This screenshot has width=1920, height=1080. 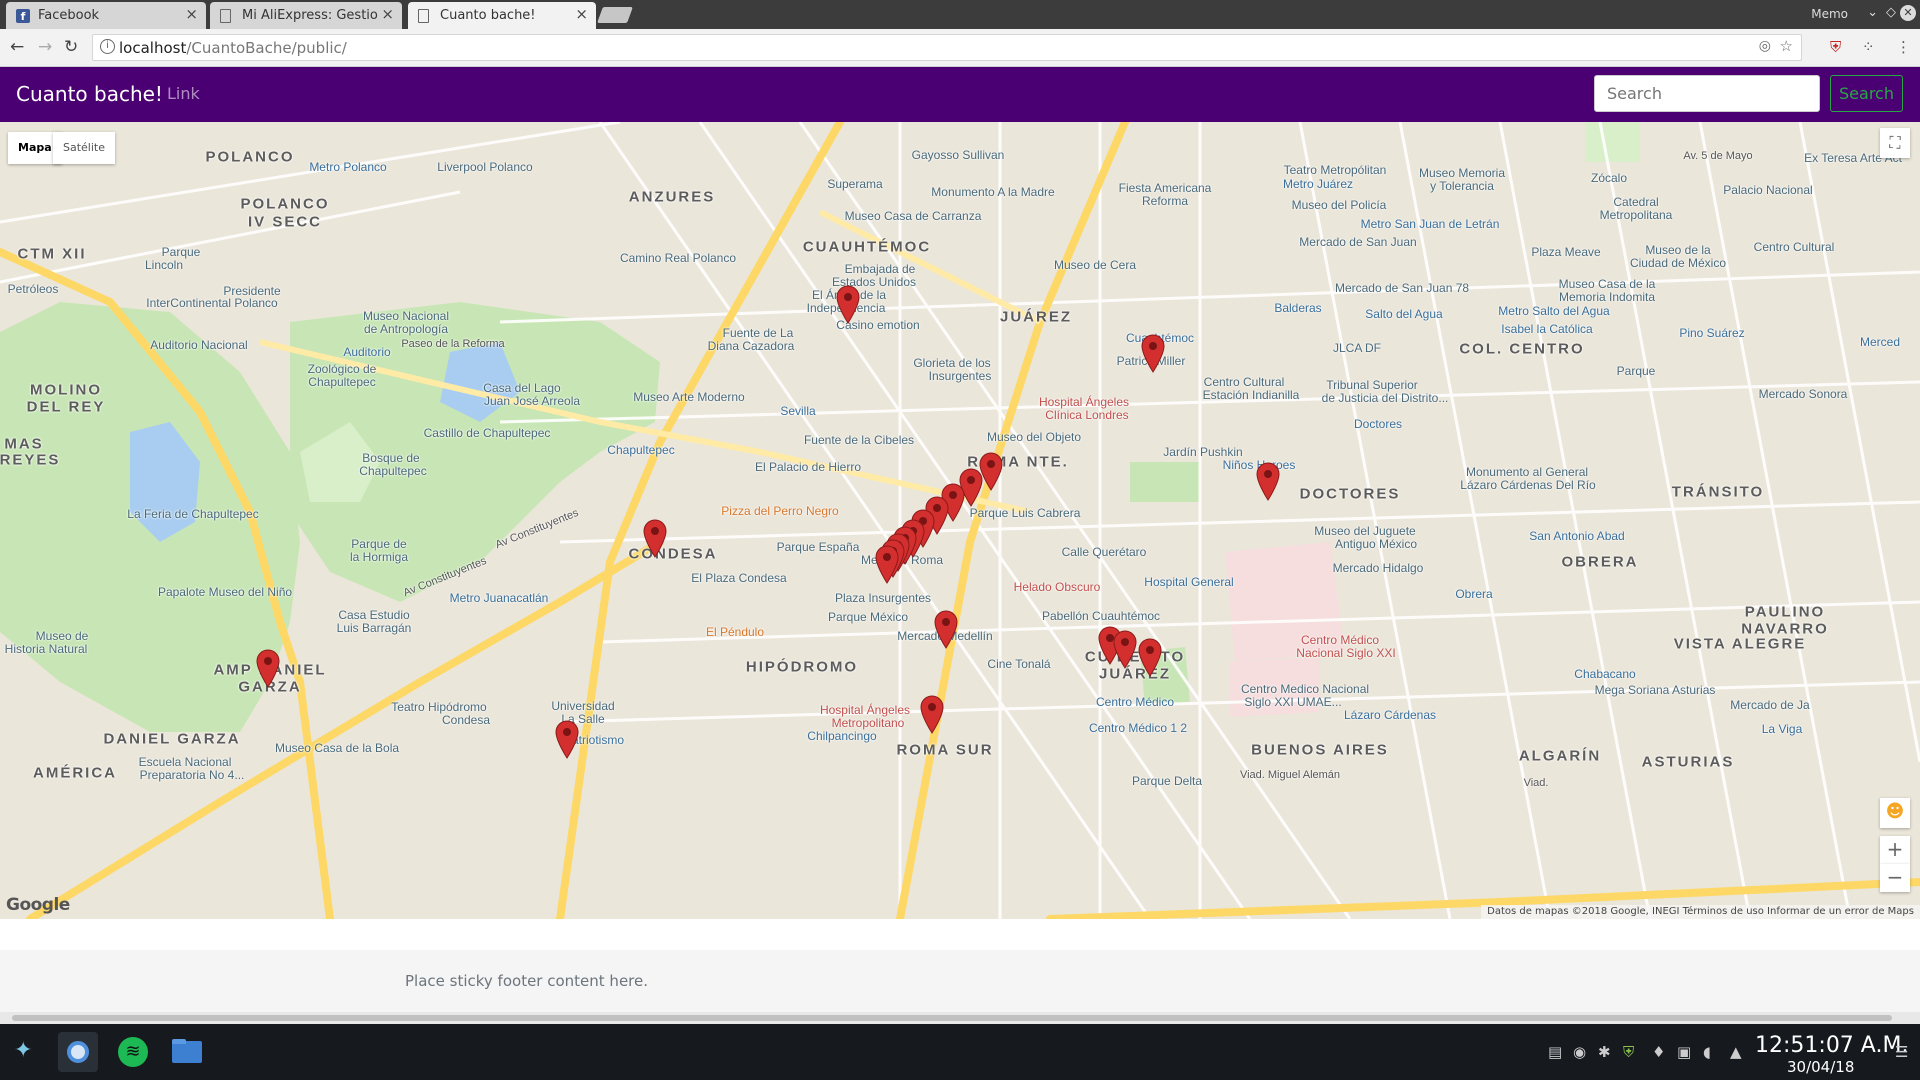 I want to click on map-label: DEL REY, so click(x=66, y=407).